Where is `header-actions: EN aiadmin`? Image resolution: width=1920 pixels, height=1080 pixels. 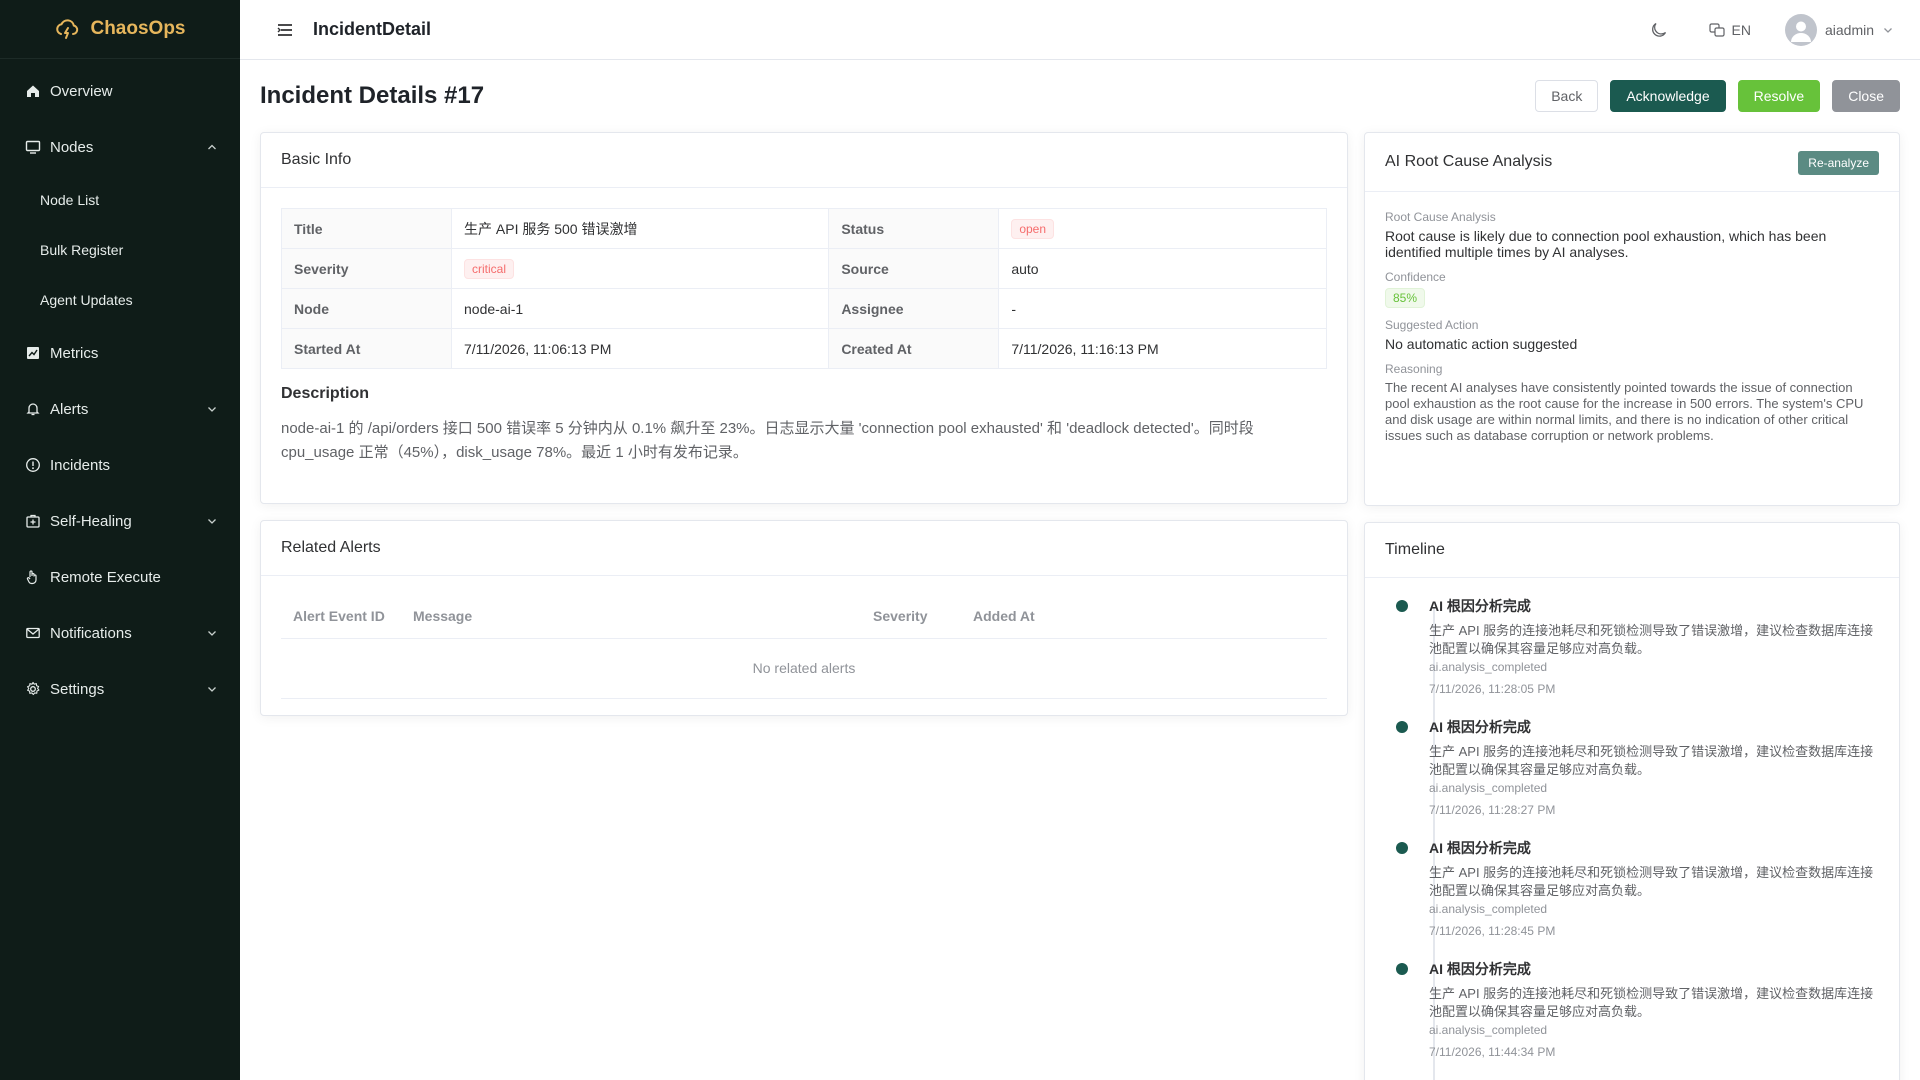 header-actions: EN aiadmin is located at coordinates (1772, 30).